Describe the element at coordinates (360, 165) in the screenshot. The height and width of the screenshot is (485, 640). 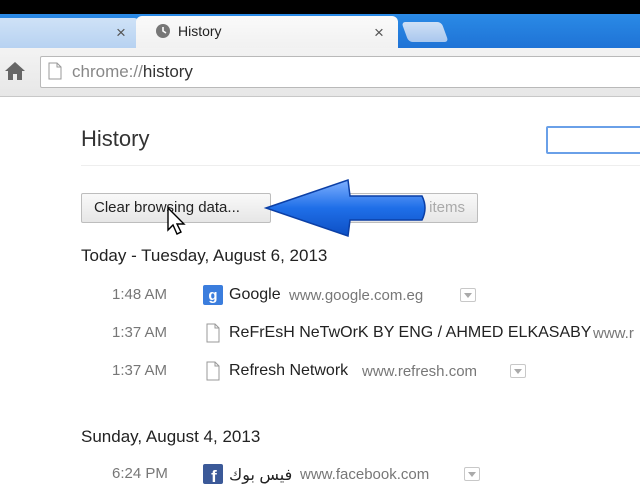
I see `title-divider` at that location.